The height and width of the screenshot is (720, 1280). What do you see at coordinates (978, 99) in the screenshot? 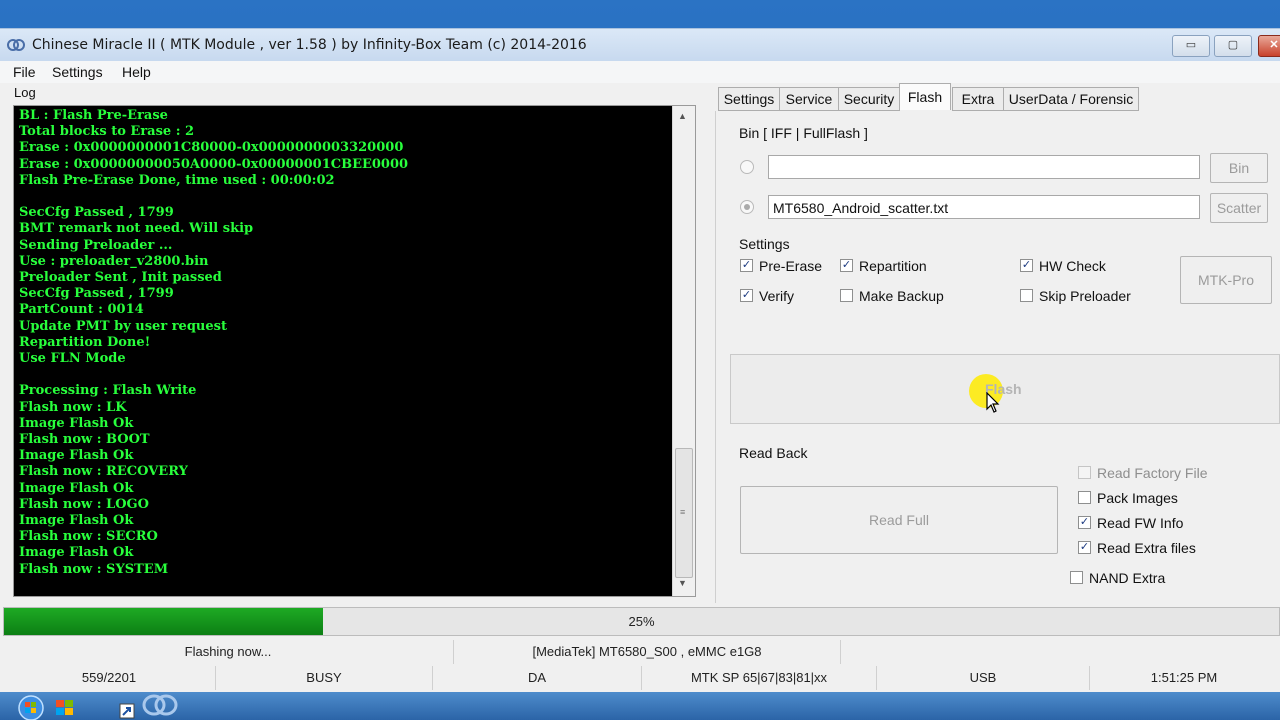
I see `tab-extra: Extra` at bounding box center [978, 99].